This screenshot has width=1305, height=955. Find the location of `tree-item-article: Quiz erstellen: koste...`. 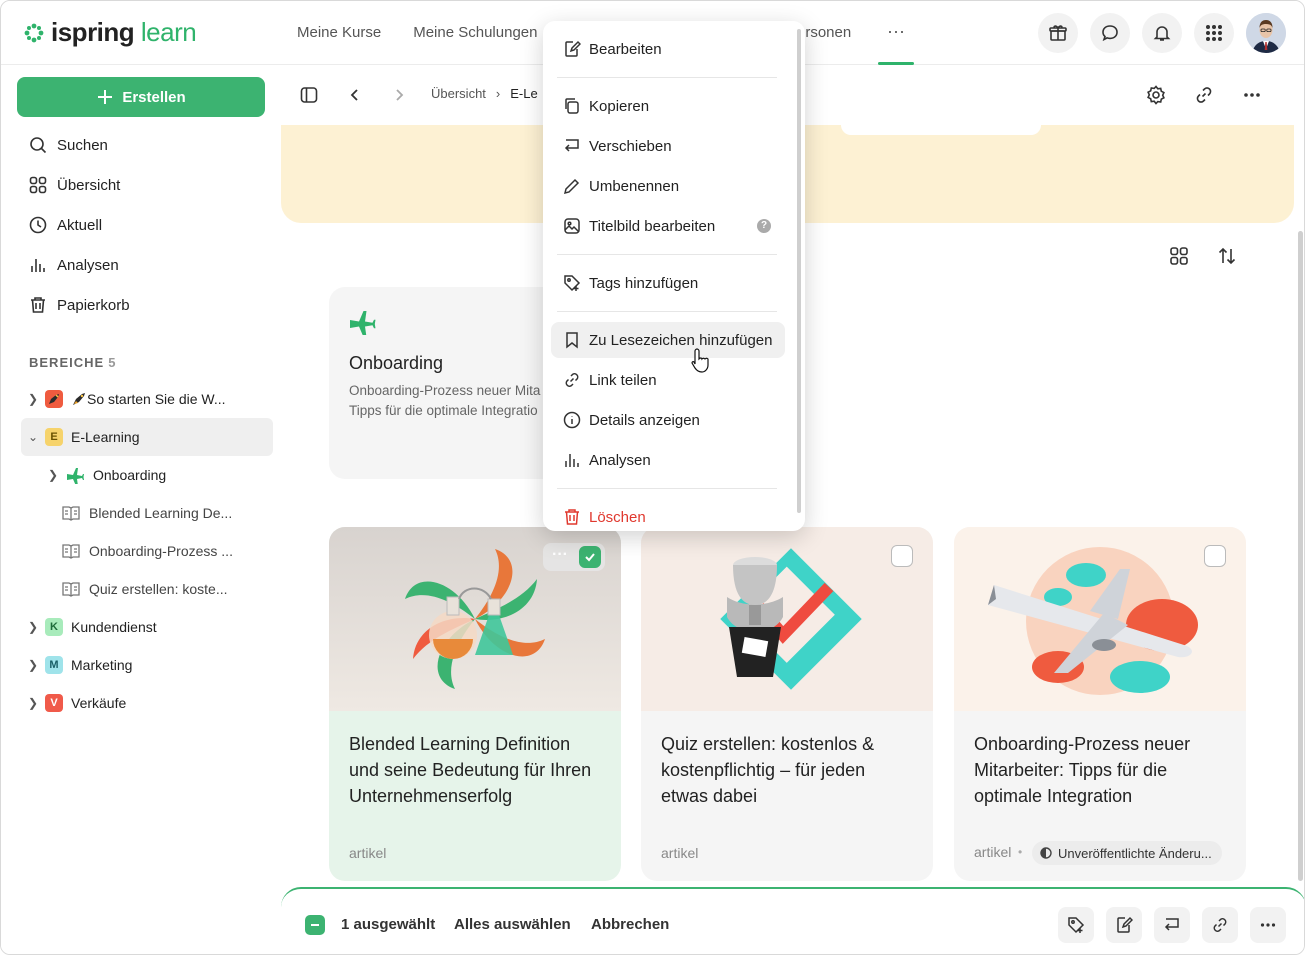

tree-item-article: Quiz erstellen: koste... is located at coordinates (147, 589).